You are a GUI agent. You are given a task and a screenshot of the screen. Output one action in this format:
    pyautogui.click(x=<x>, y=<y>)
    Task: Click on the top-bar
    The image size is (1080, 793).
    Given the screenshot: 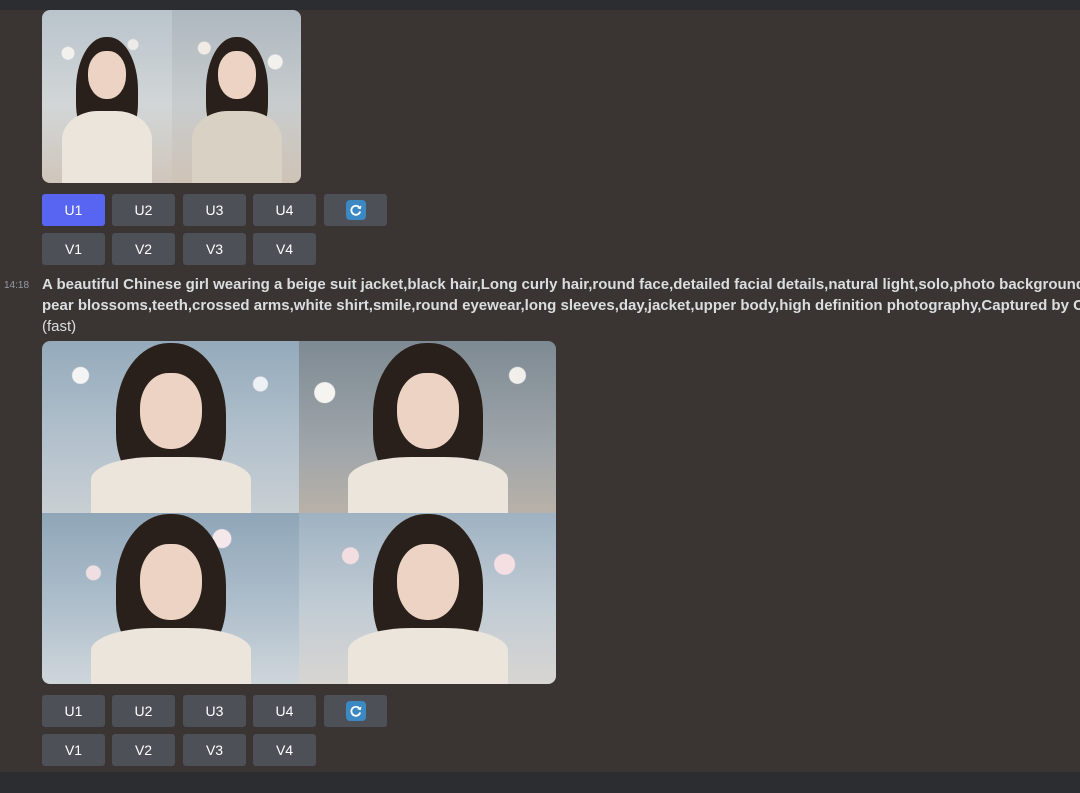 What is the action you would take?
    pyautogui.click(x=540, y=5)
    